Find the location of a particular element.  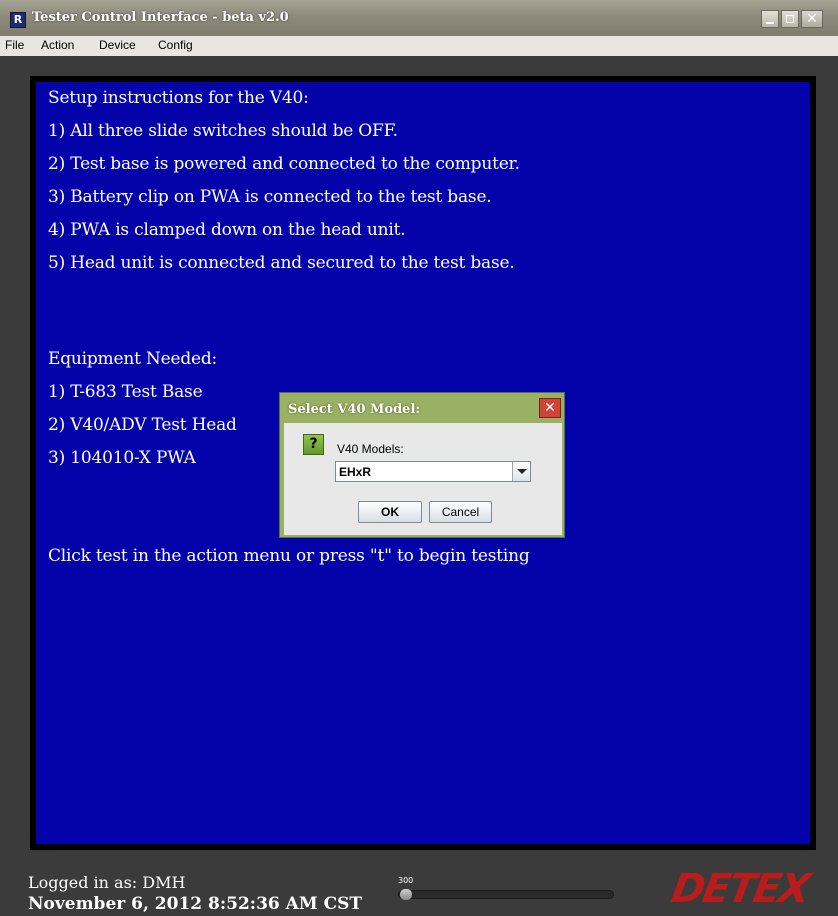

dialog-body: ? V40 Models: EHxR OK Cancel is located at coordinates (423, 479).